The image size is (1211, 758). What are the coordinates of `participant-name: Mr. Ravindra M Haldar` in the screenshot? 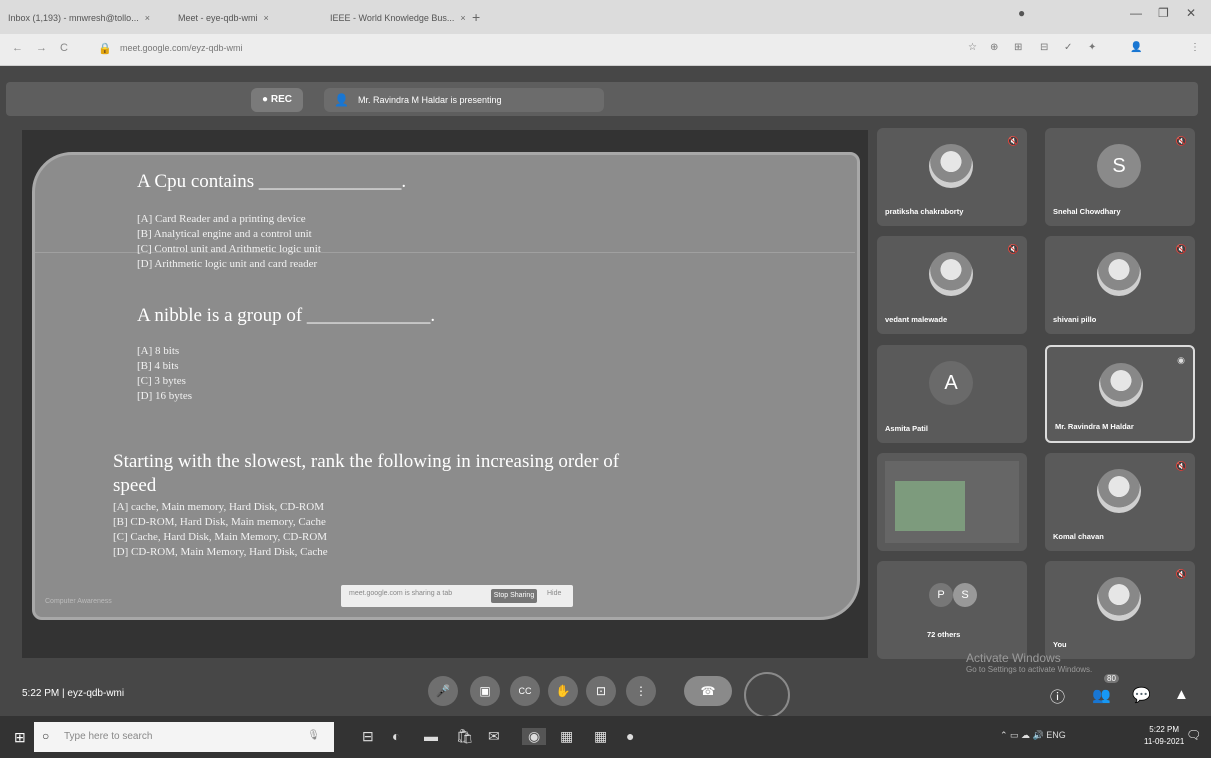 It's located at (1094, 426).